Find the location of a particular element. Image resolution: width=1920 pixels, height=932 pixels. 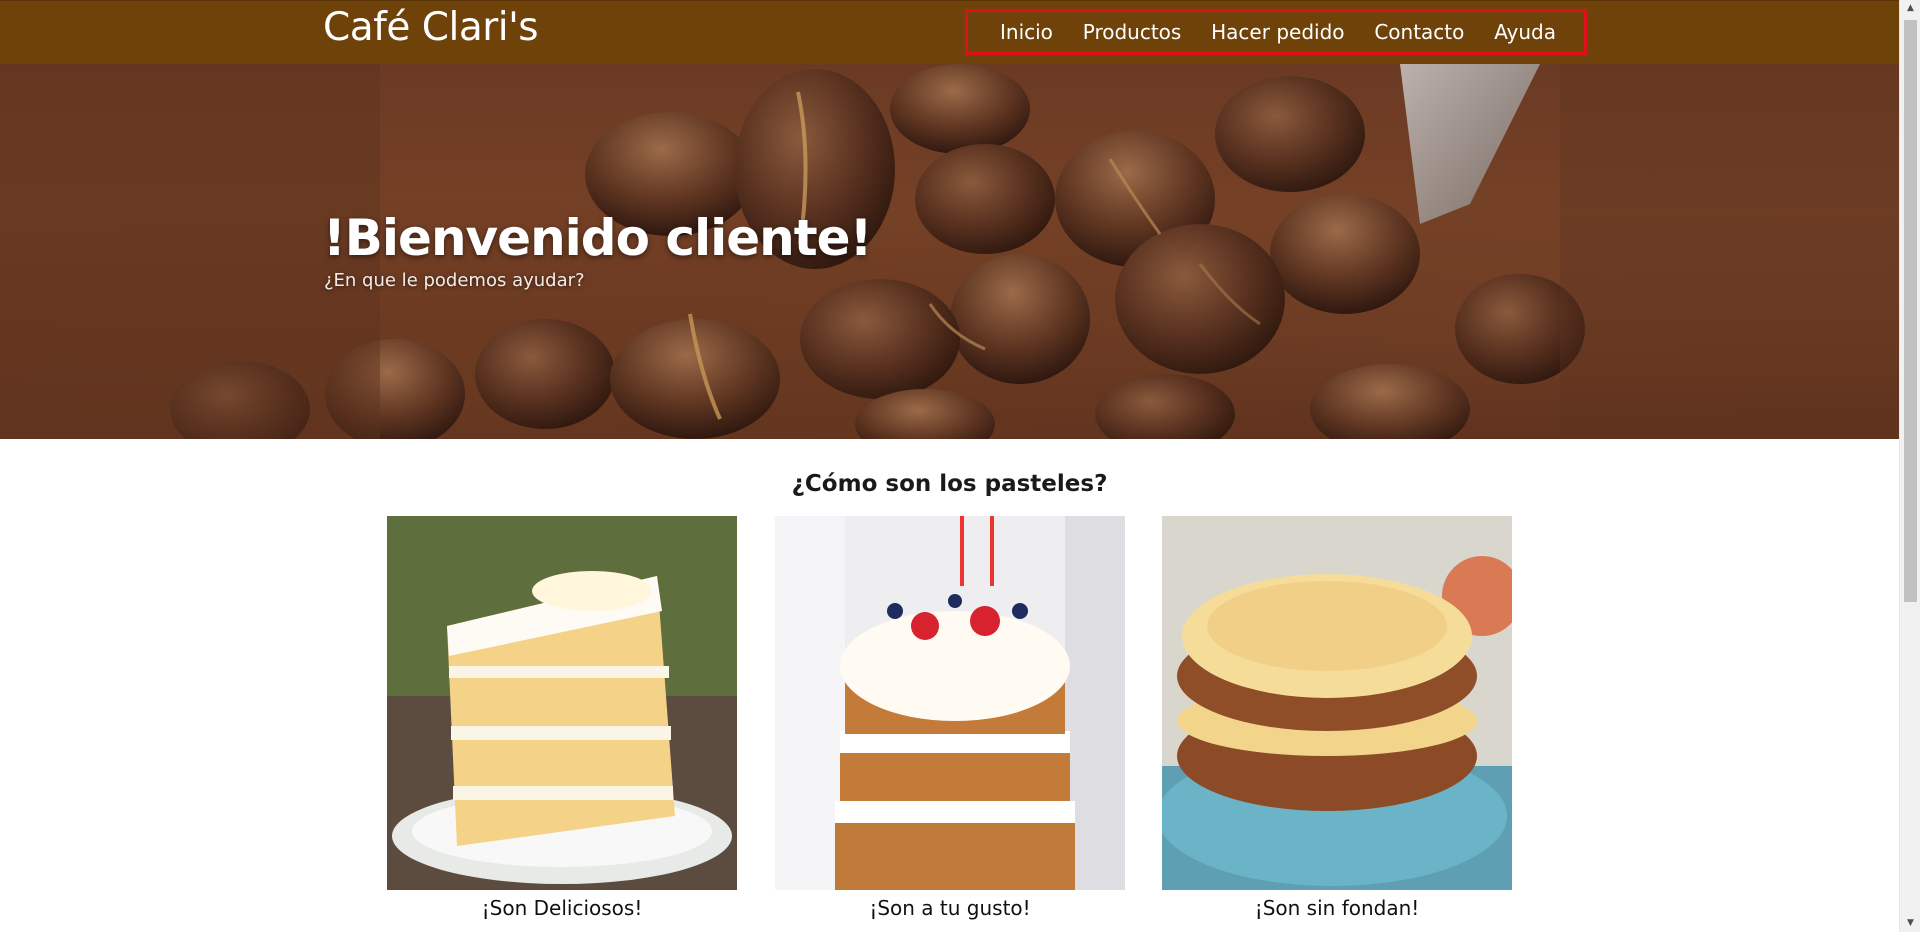

cake-card: ¡Son a tu gusto! is located at coordinates (950, 718).